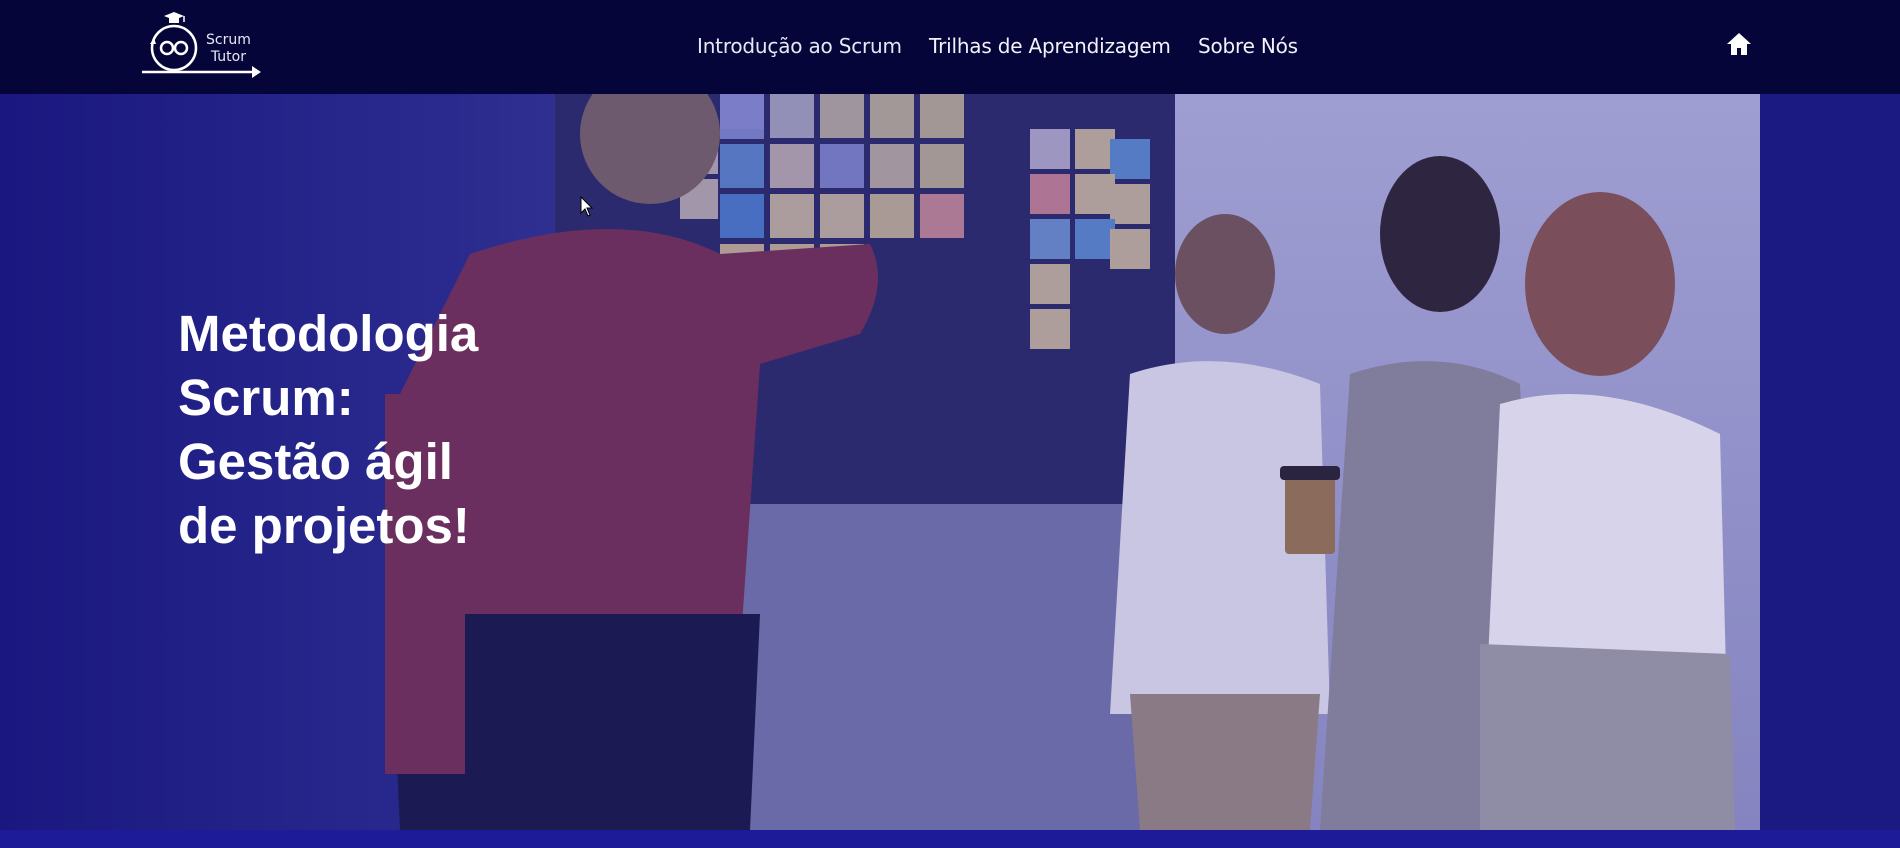  Describe the element at coordinates (315, 461) in the screenshot. I see `hero-title-line3: Gestão ágil` at that location.